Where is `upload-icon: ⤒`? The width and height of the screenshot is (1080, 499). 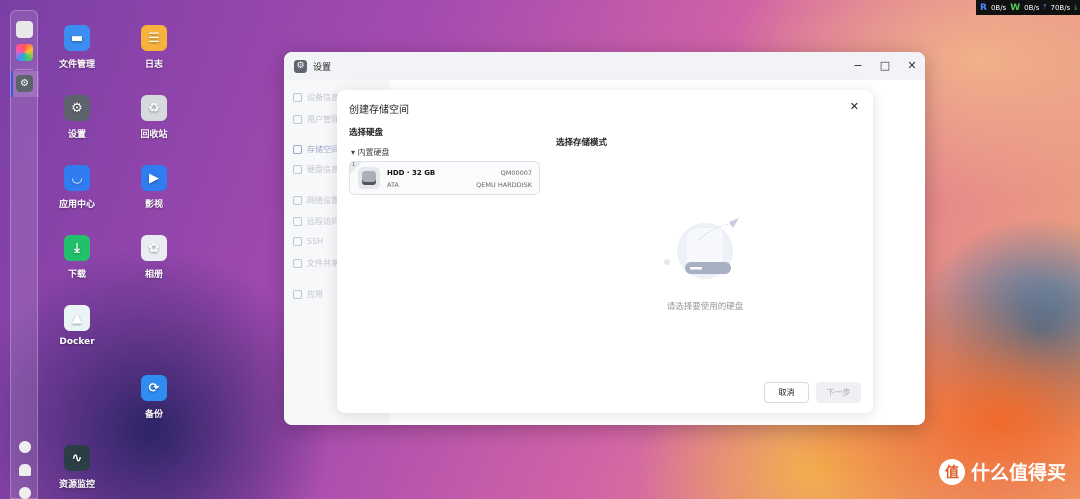 upload-icon: ⤒ is located at coordinates (1045, 7).